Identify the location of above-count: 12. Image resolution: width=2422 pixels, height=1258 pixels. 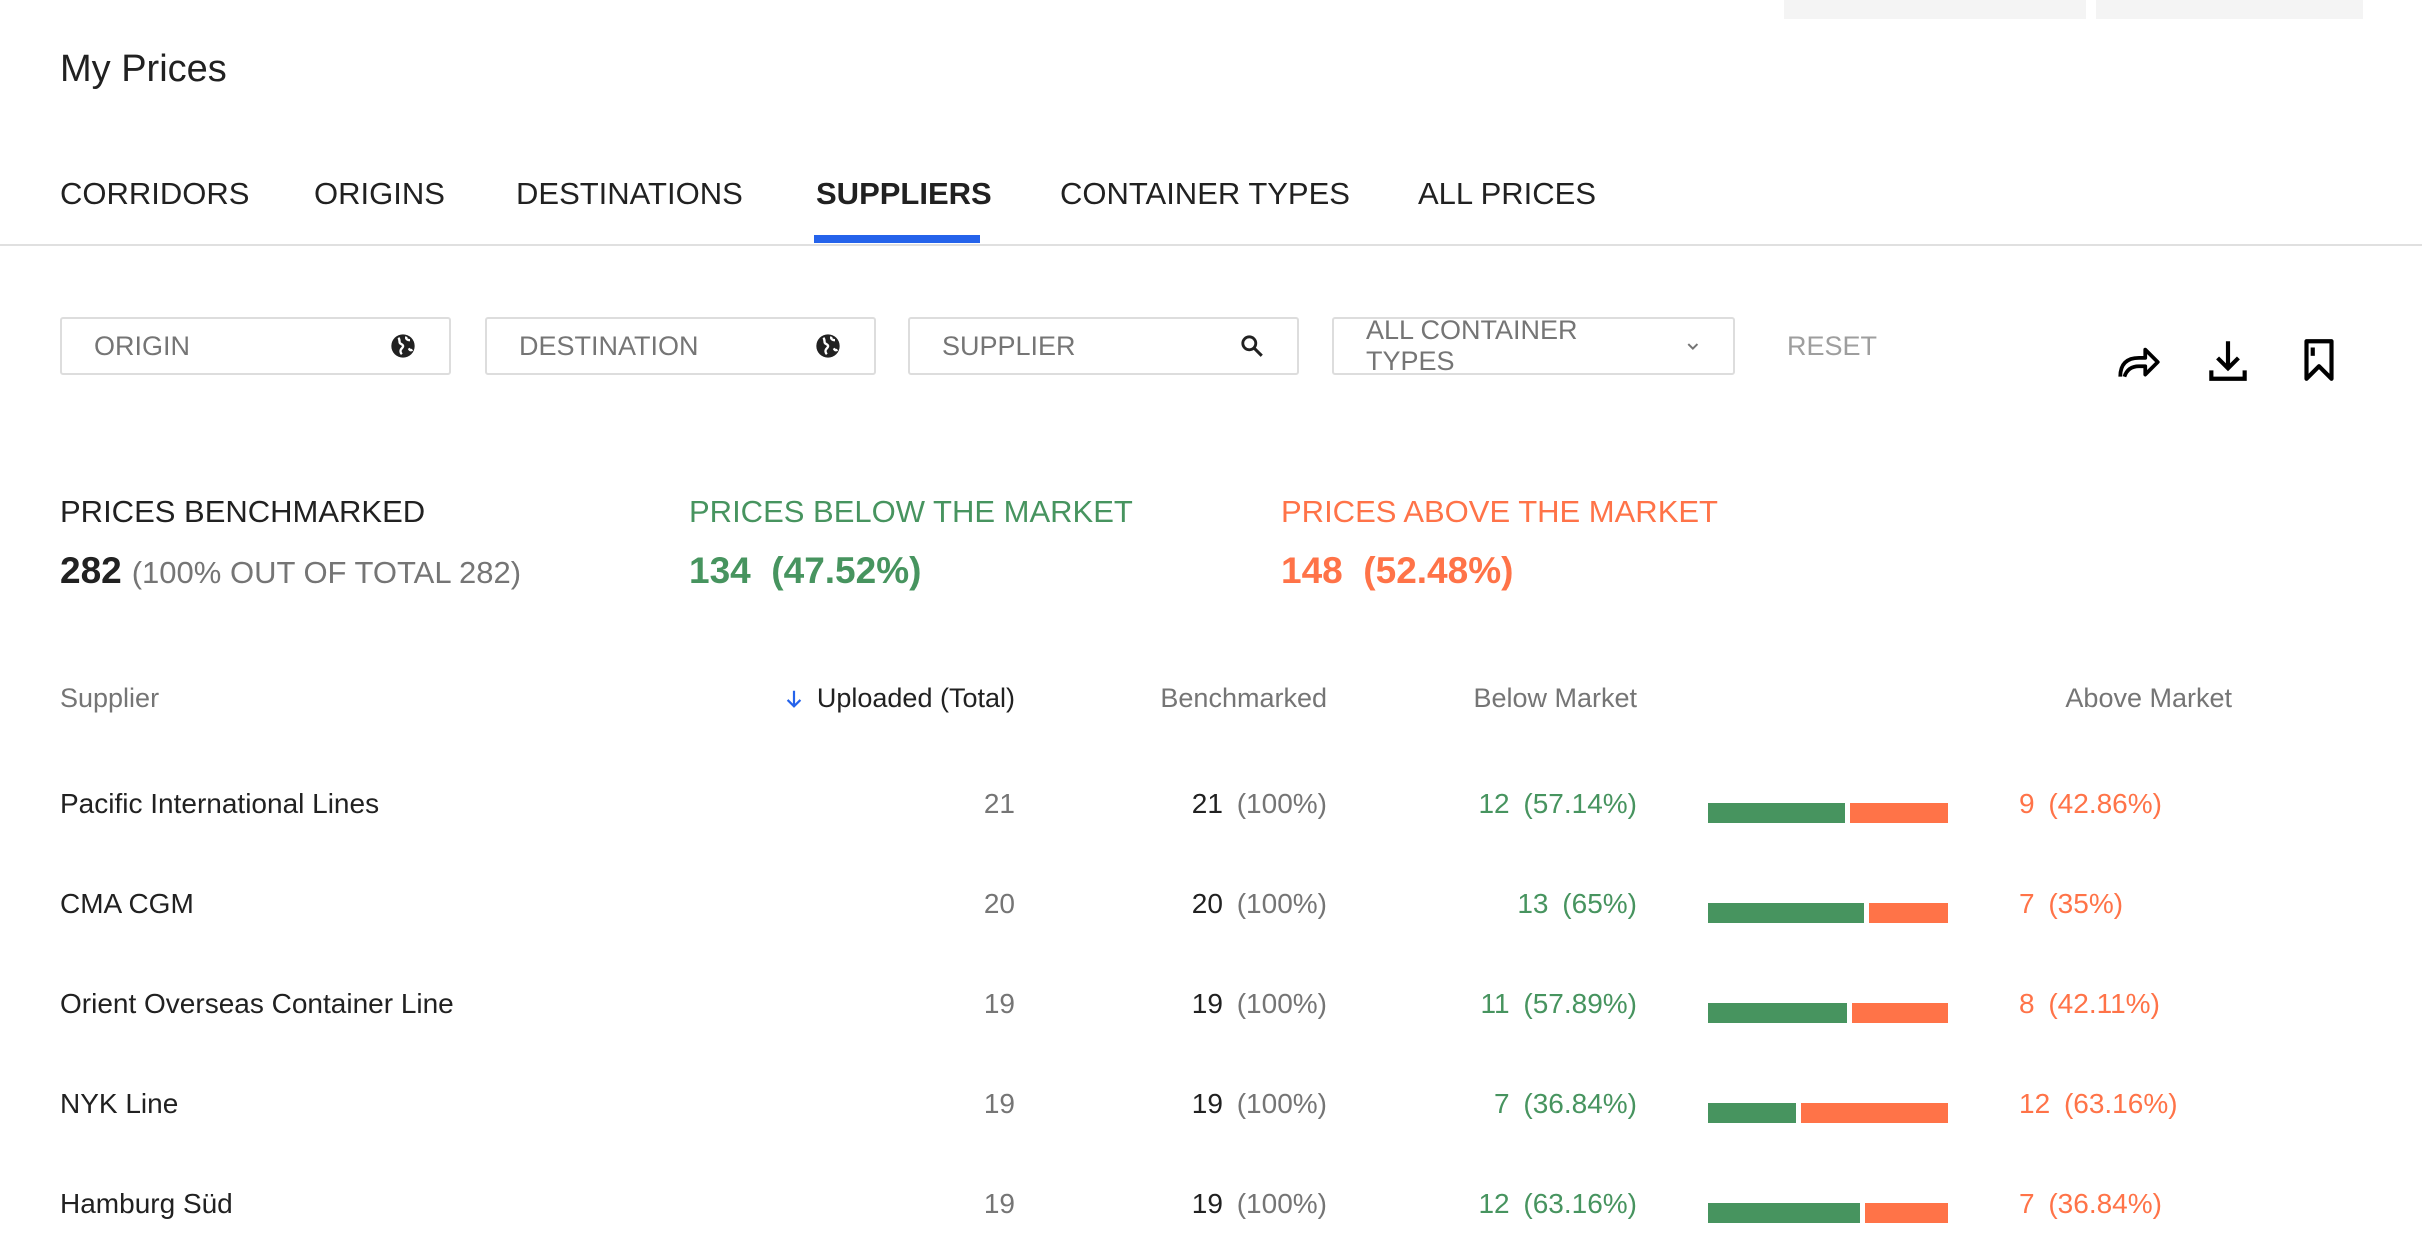
(2035, 1103).